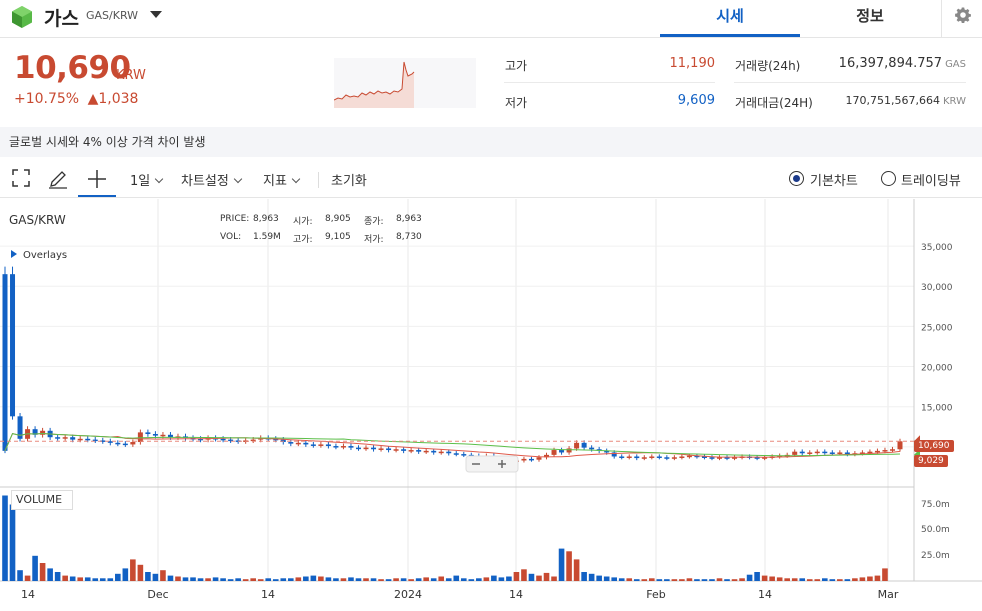 The image size is (982, 611). I want to click on coin-dropdown-icon, so click(156, 14).